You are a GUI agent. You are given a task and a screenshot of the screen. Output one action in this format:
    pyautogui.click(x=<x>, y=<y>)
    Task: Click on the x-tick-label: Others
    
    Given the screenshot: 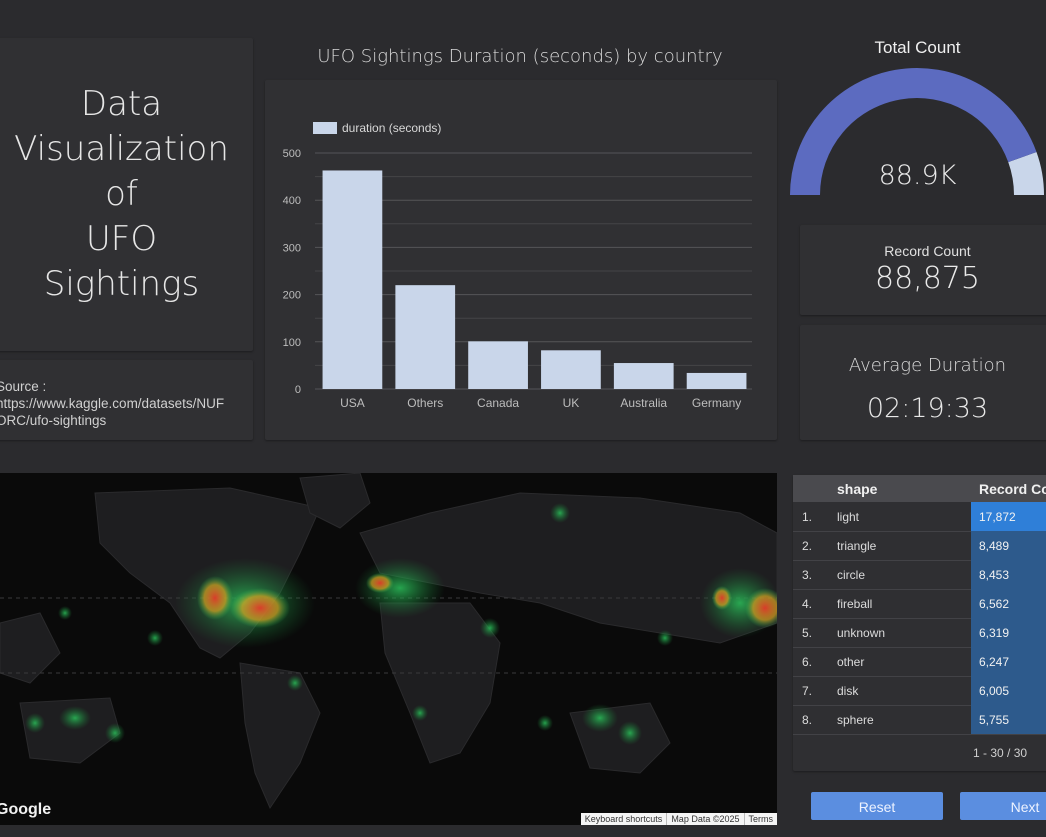 What is the action you would take?
    pyautogui.click(x=425, y=403)
    